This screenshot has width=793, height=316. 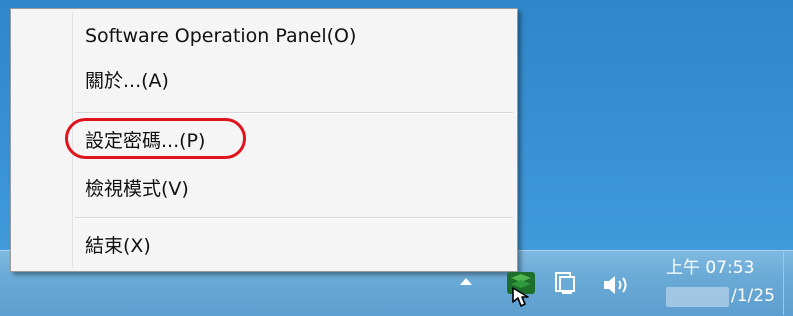 I want to click on menu-item-set-password: 設定密碼...(P), so click(x=264, y=139).